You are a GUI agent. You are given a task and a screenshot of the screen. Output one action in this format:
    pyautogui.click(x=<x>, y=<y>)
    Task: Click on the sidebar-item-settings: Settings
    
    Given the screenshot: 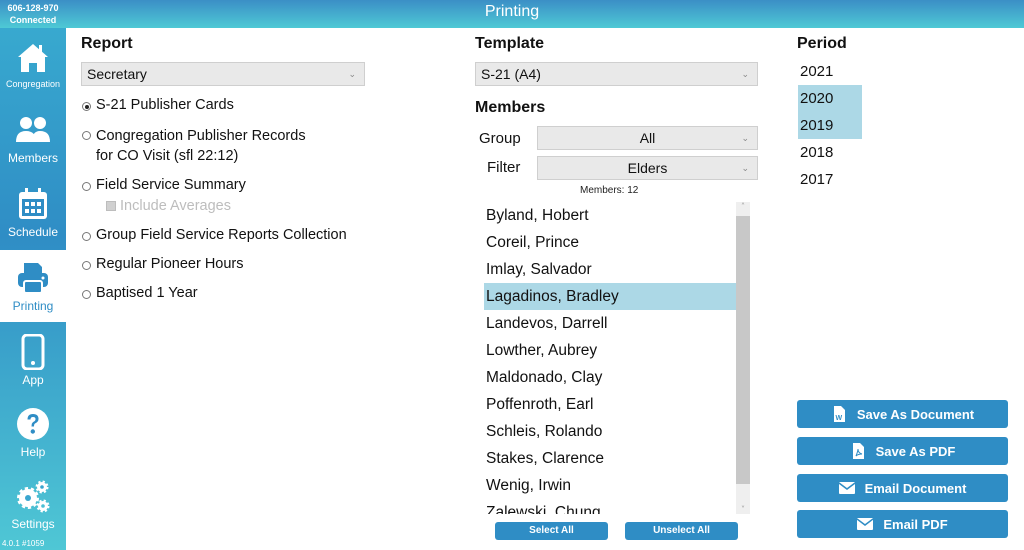 What is the action you would take?
    pyautogui.click(x=33, y=504)
    